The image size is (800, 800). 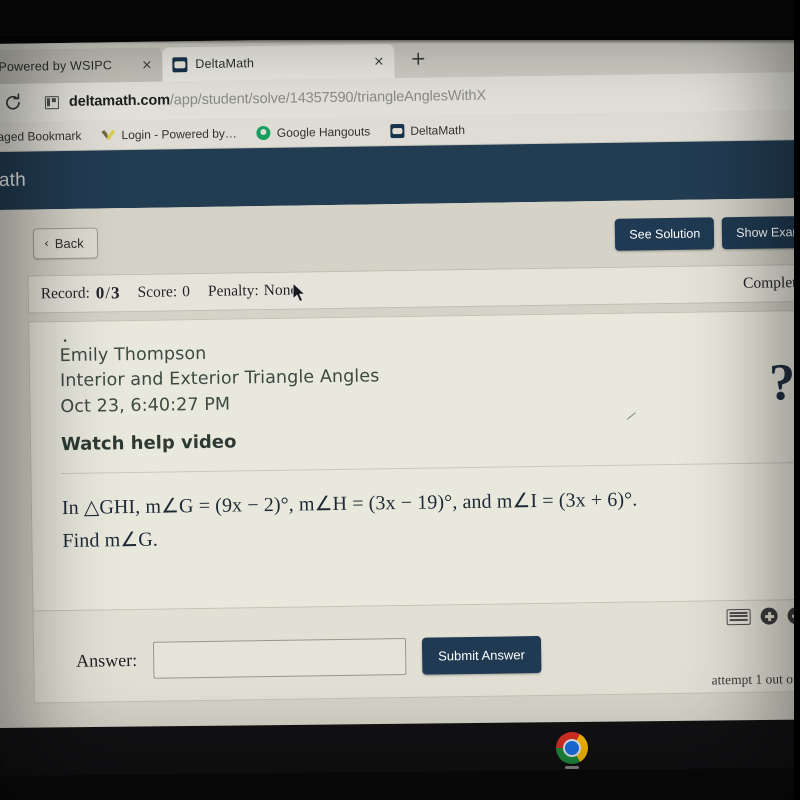 I want to click on deltamath-icon, so click(x=397, y=130).